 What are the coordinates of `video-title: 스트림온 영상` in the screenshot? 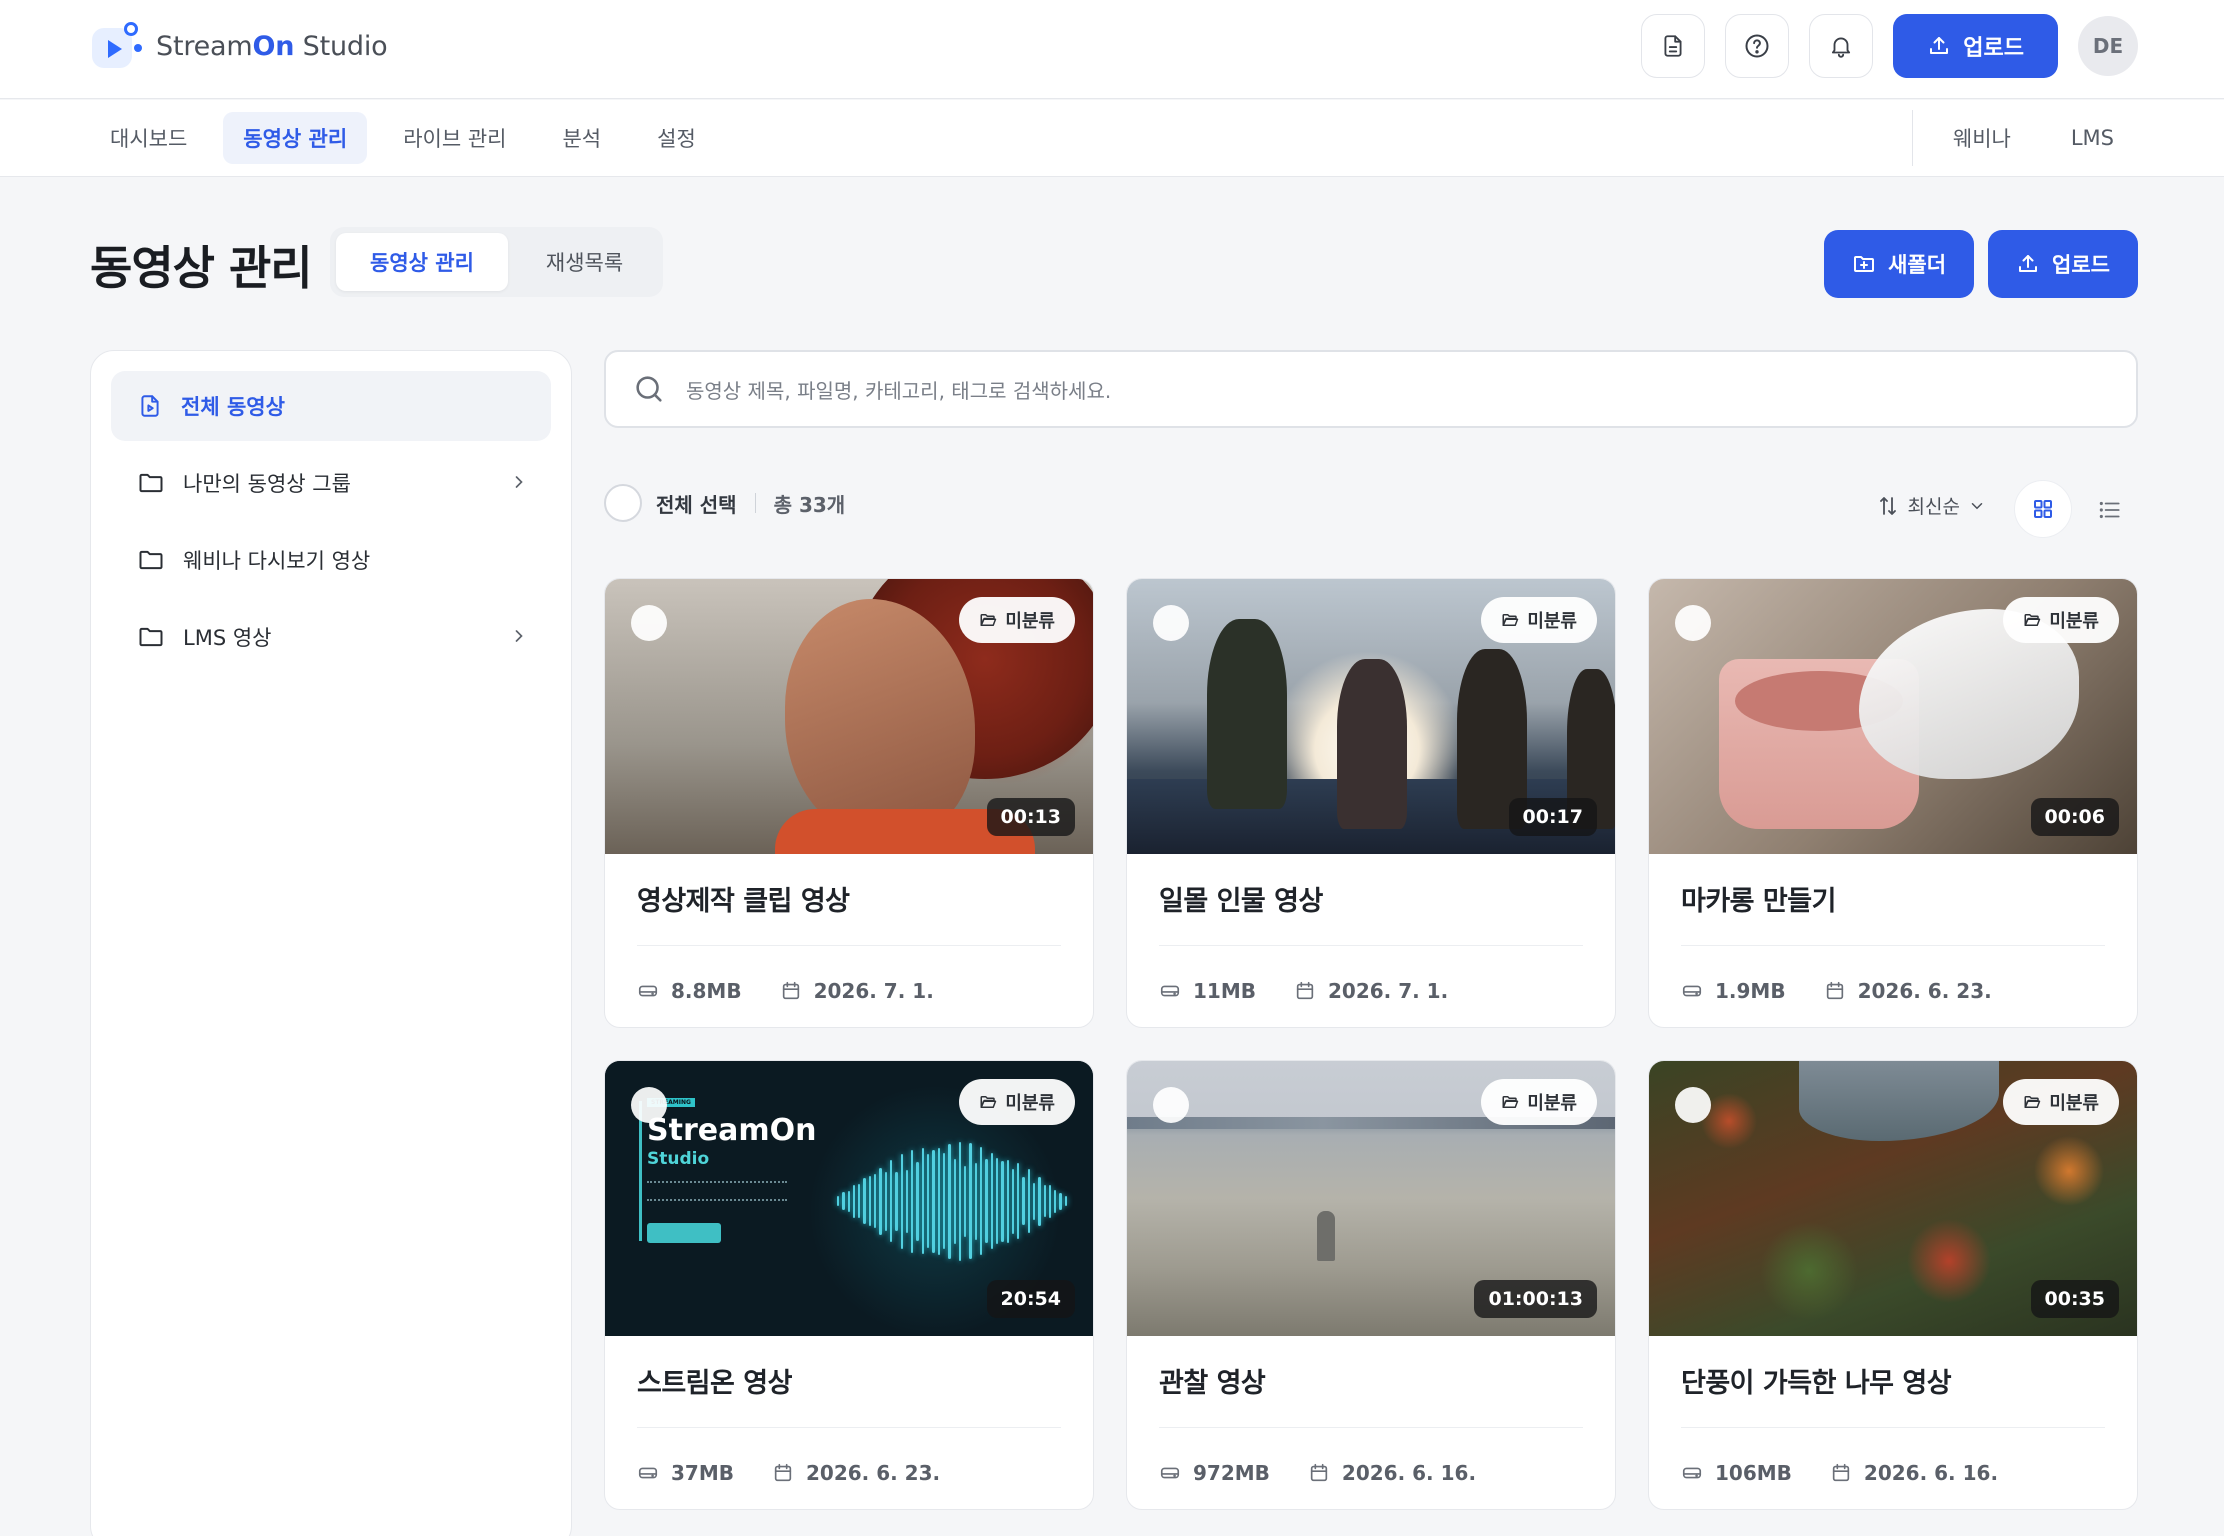 It's located at (714, 1380).